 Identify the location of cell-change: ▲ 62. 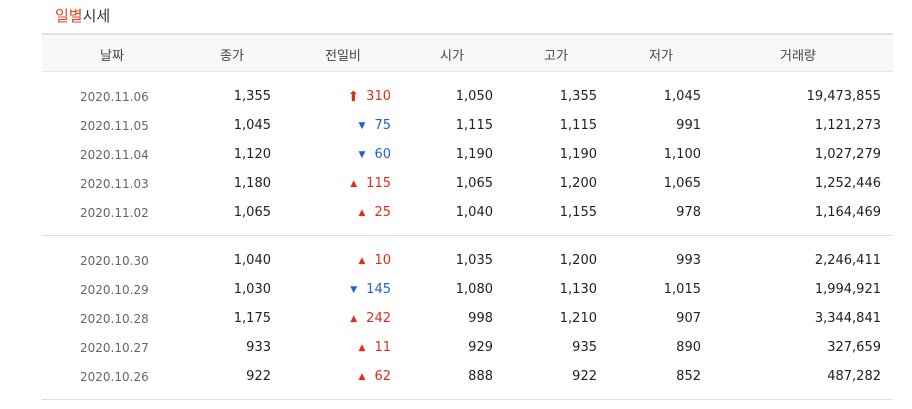
(375, 376).